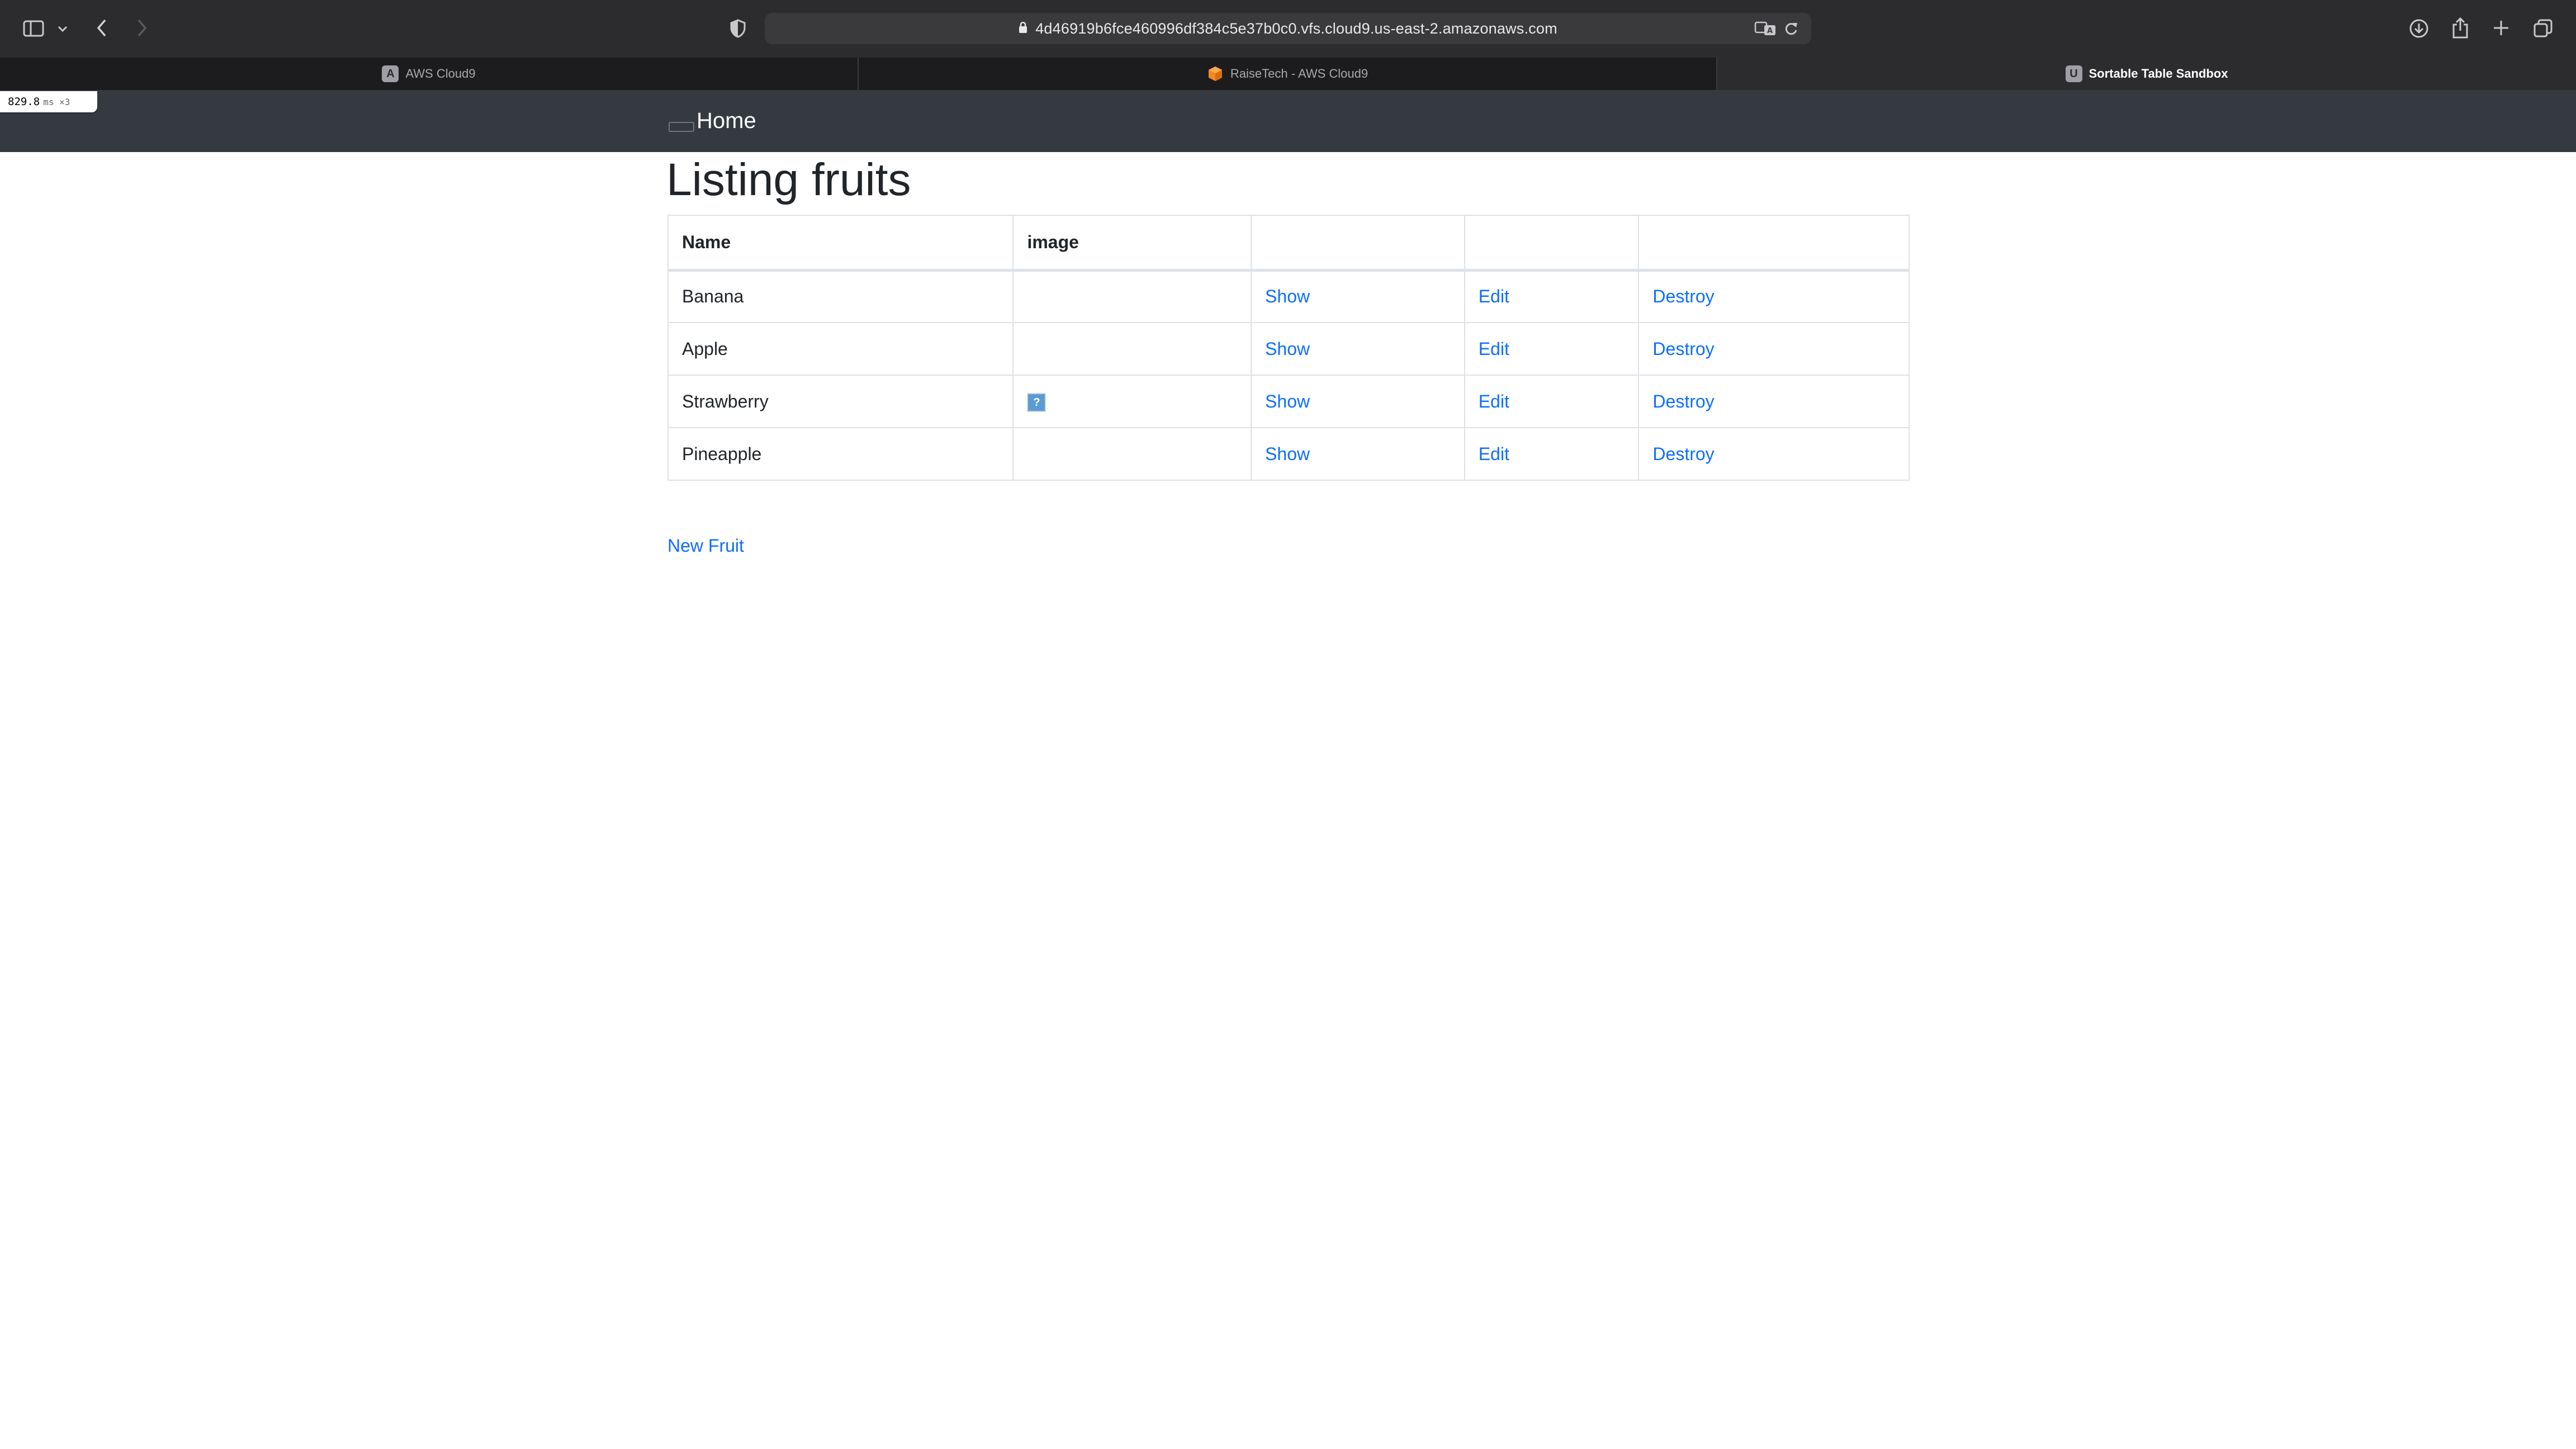  I want to click on tab-label: AWS Cloud9, so click(441, 73).